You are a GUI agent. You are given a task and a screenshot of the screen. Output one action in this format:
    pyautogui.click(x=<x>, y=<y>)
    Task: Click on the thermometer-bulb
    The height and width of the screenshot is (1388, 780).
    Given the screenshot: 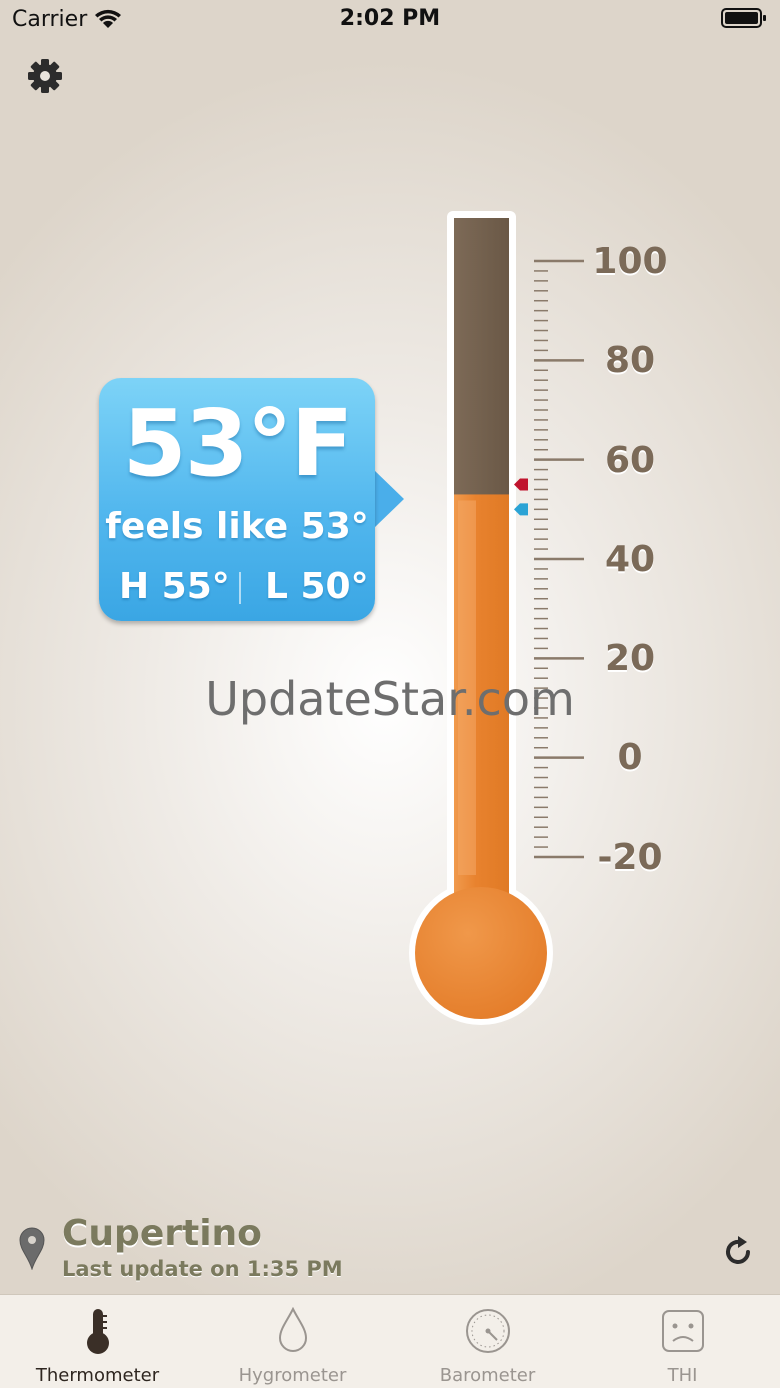 What is the action you would take?
    pyautogui.click(x=481, y=953)
    